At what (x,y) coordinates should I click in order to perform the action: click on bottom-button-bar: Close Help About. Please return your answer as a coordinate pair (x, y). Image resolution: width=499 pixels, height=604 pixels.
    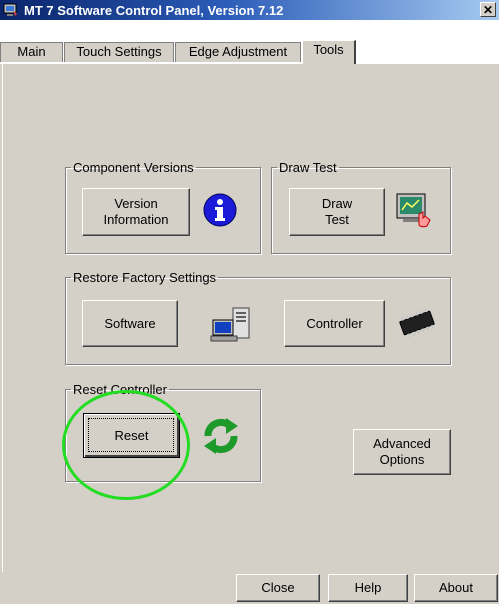
    Looking at the image, I should click on (249, 588).